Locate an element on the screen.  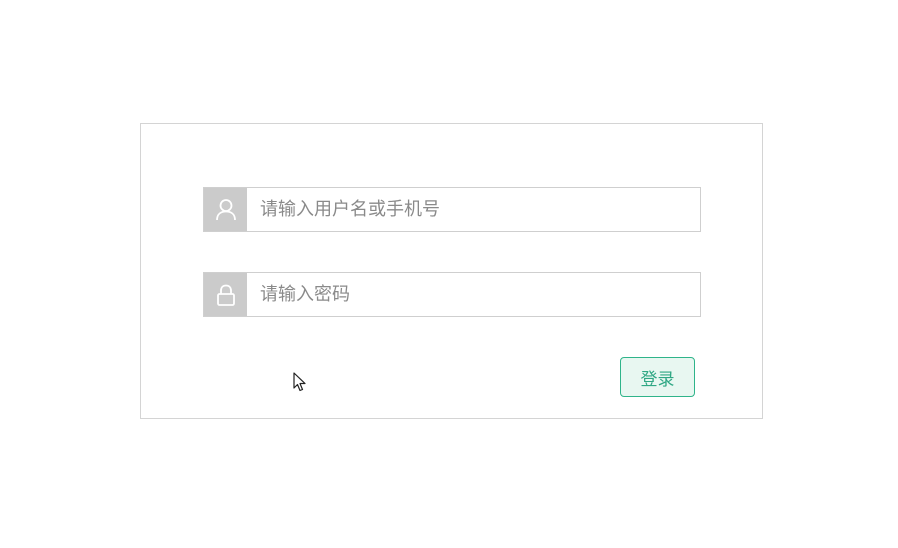
password-field-row is located at coordinates (452, 294).